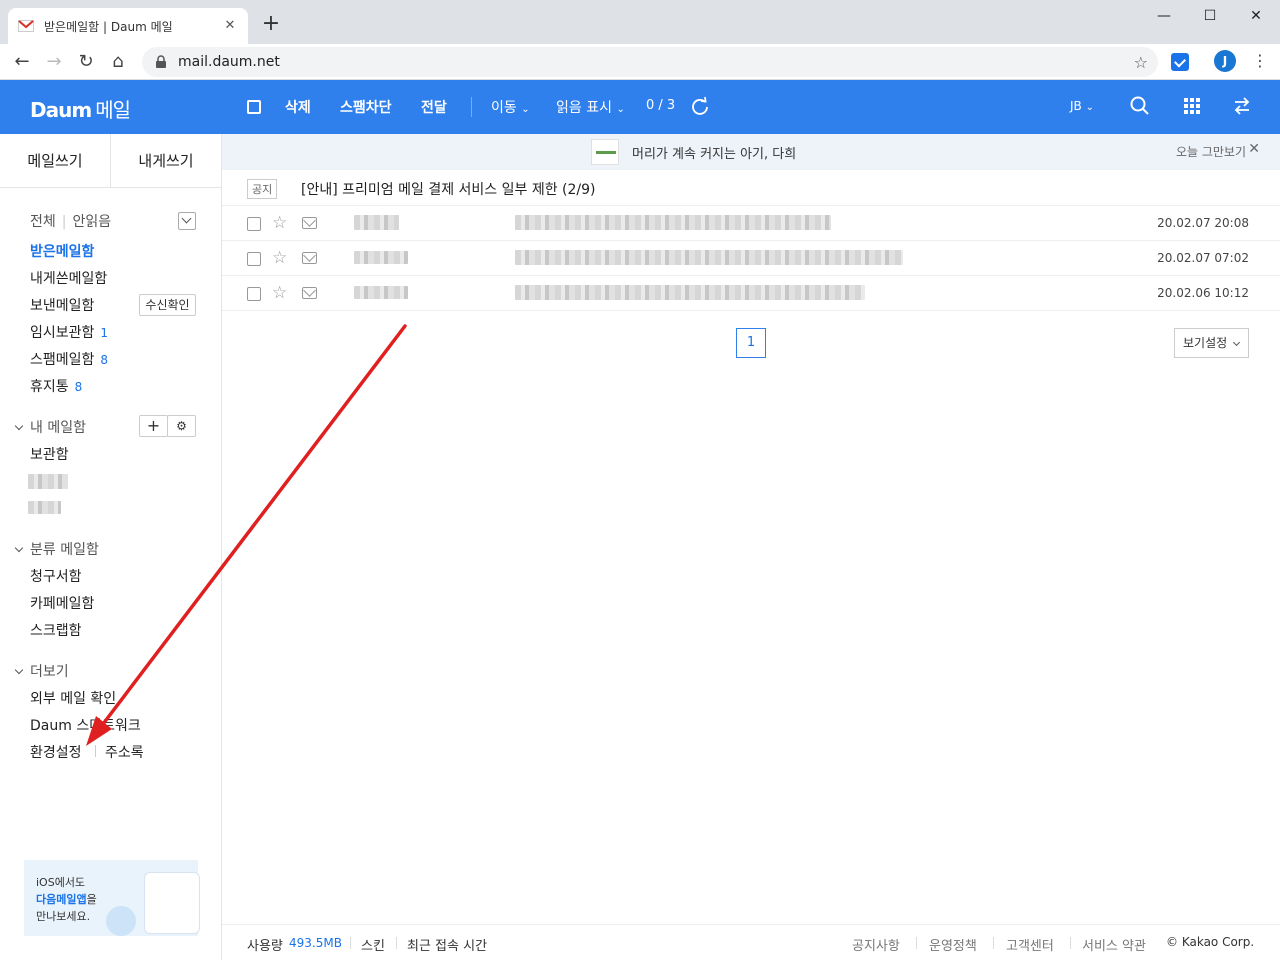 Image resolution: width=1280 pixels, height=960 pixels. I want to click on mailbox-trash: 휴지통 8, so click(56, 386).